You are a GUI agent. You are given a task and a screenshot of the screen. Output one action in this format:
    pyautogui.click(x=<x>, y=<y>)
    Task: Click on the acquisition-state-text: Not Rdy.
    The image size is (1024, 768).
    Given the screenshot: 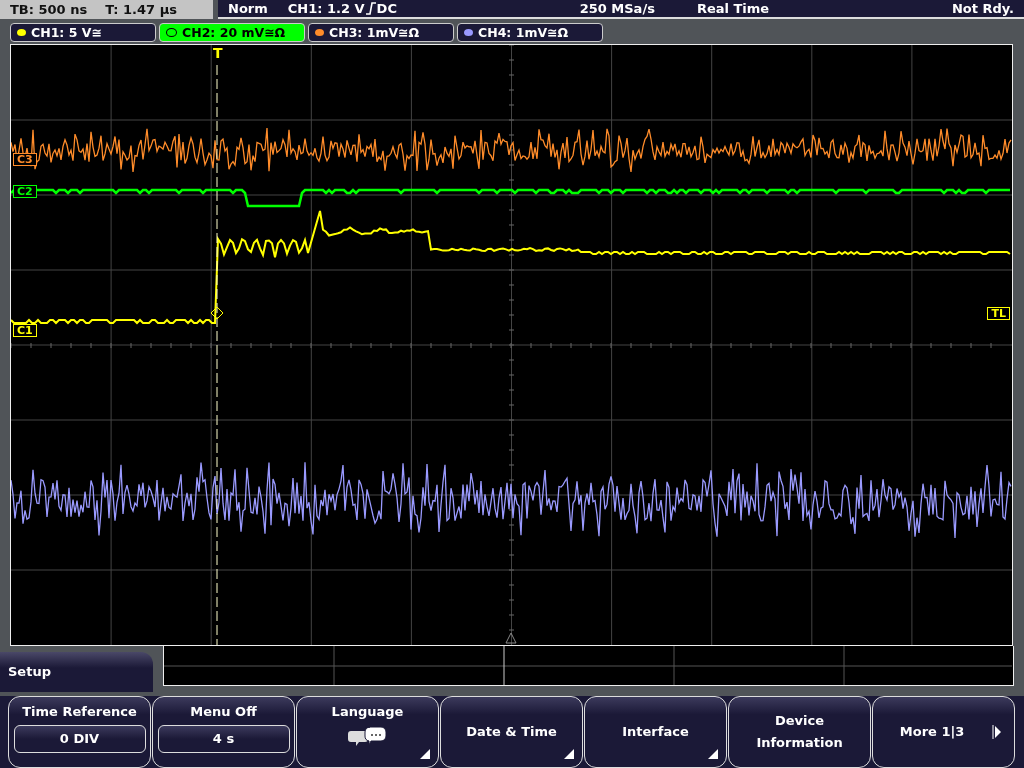 What is the action you would take?
    pyautogui.click(x=982, y=8)
    